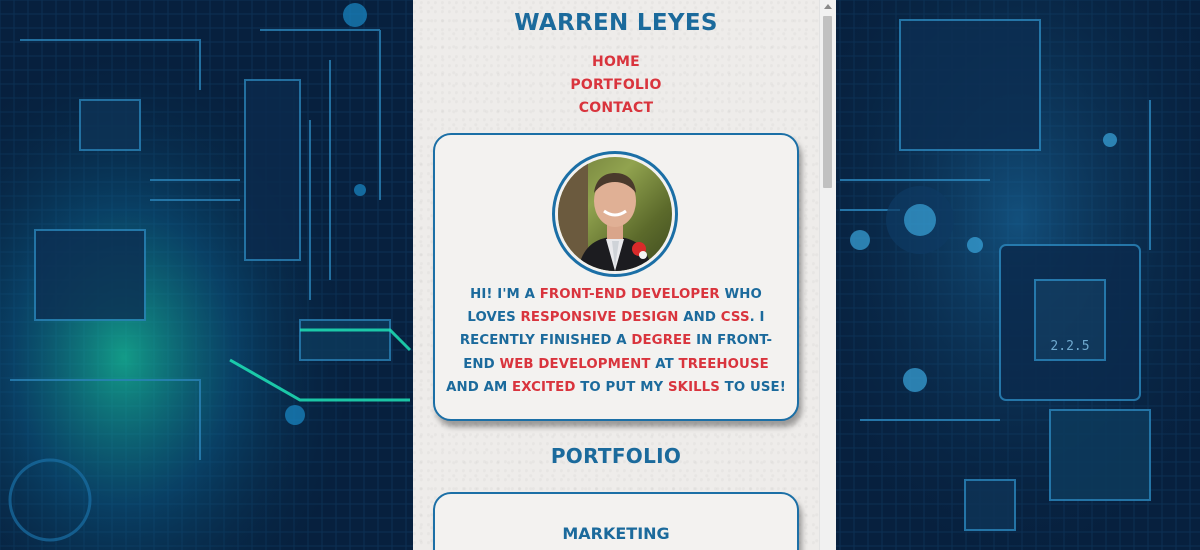 The image size is (1200, 550). I want to click on profile-avatar, so click(615, 214).